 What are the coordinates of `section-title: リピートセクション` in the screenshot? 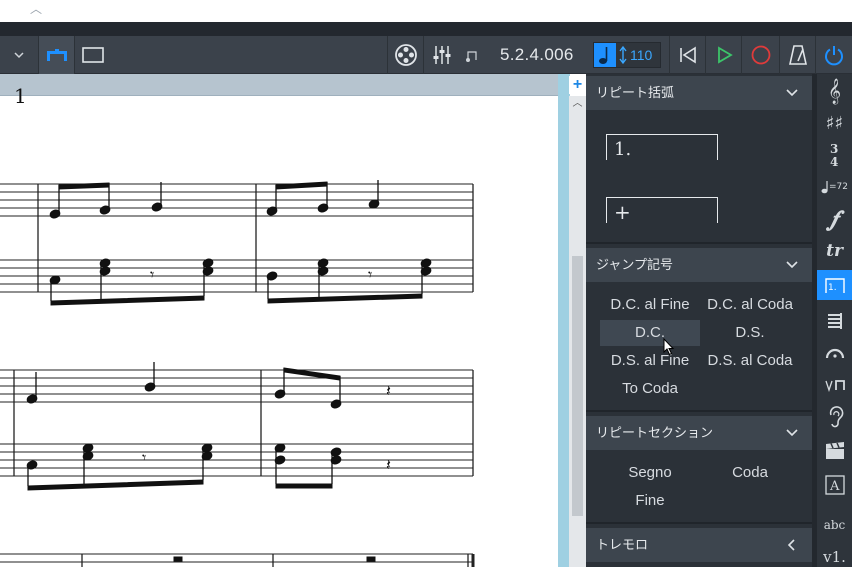 It's located at (655, 432).